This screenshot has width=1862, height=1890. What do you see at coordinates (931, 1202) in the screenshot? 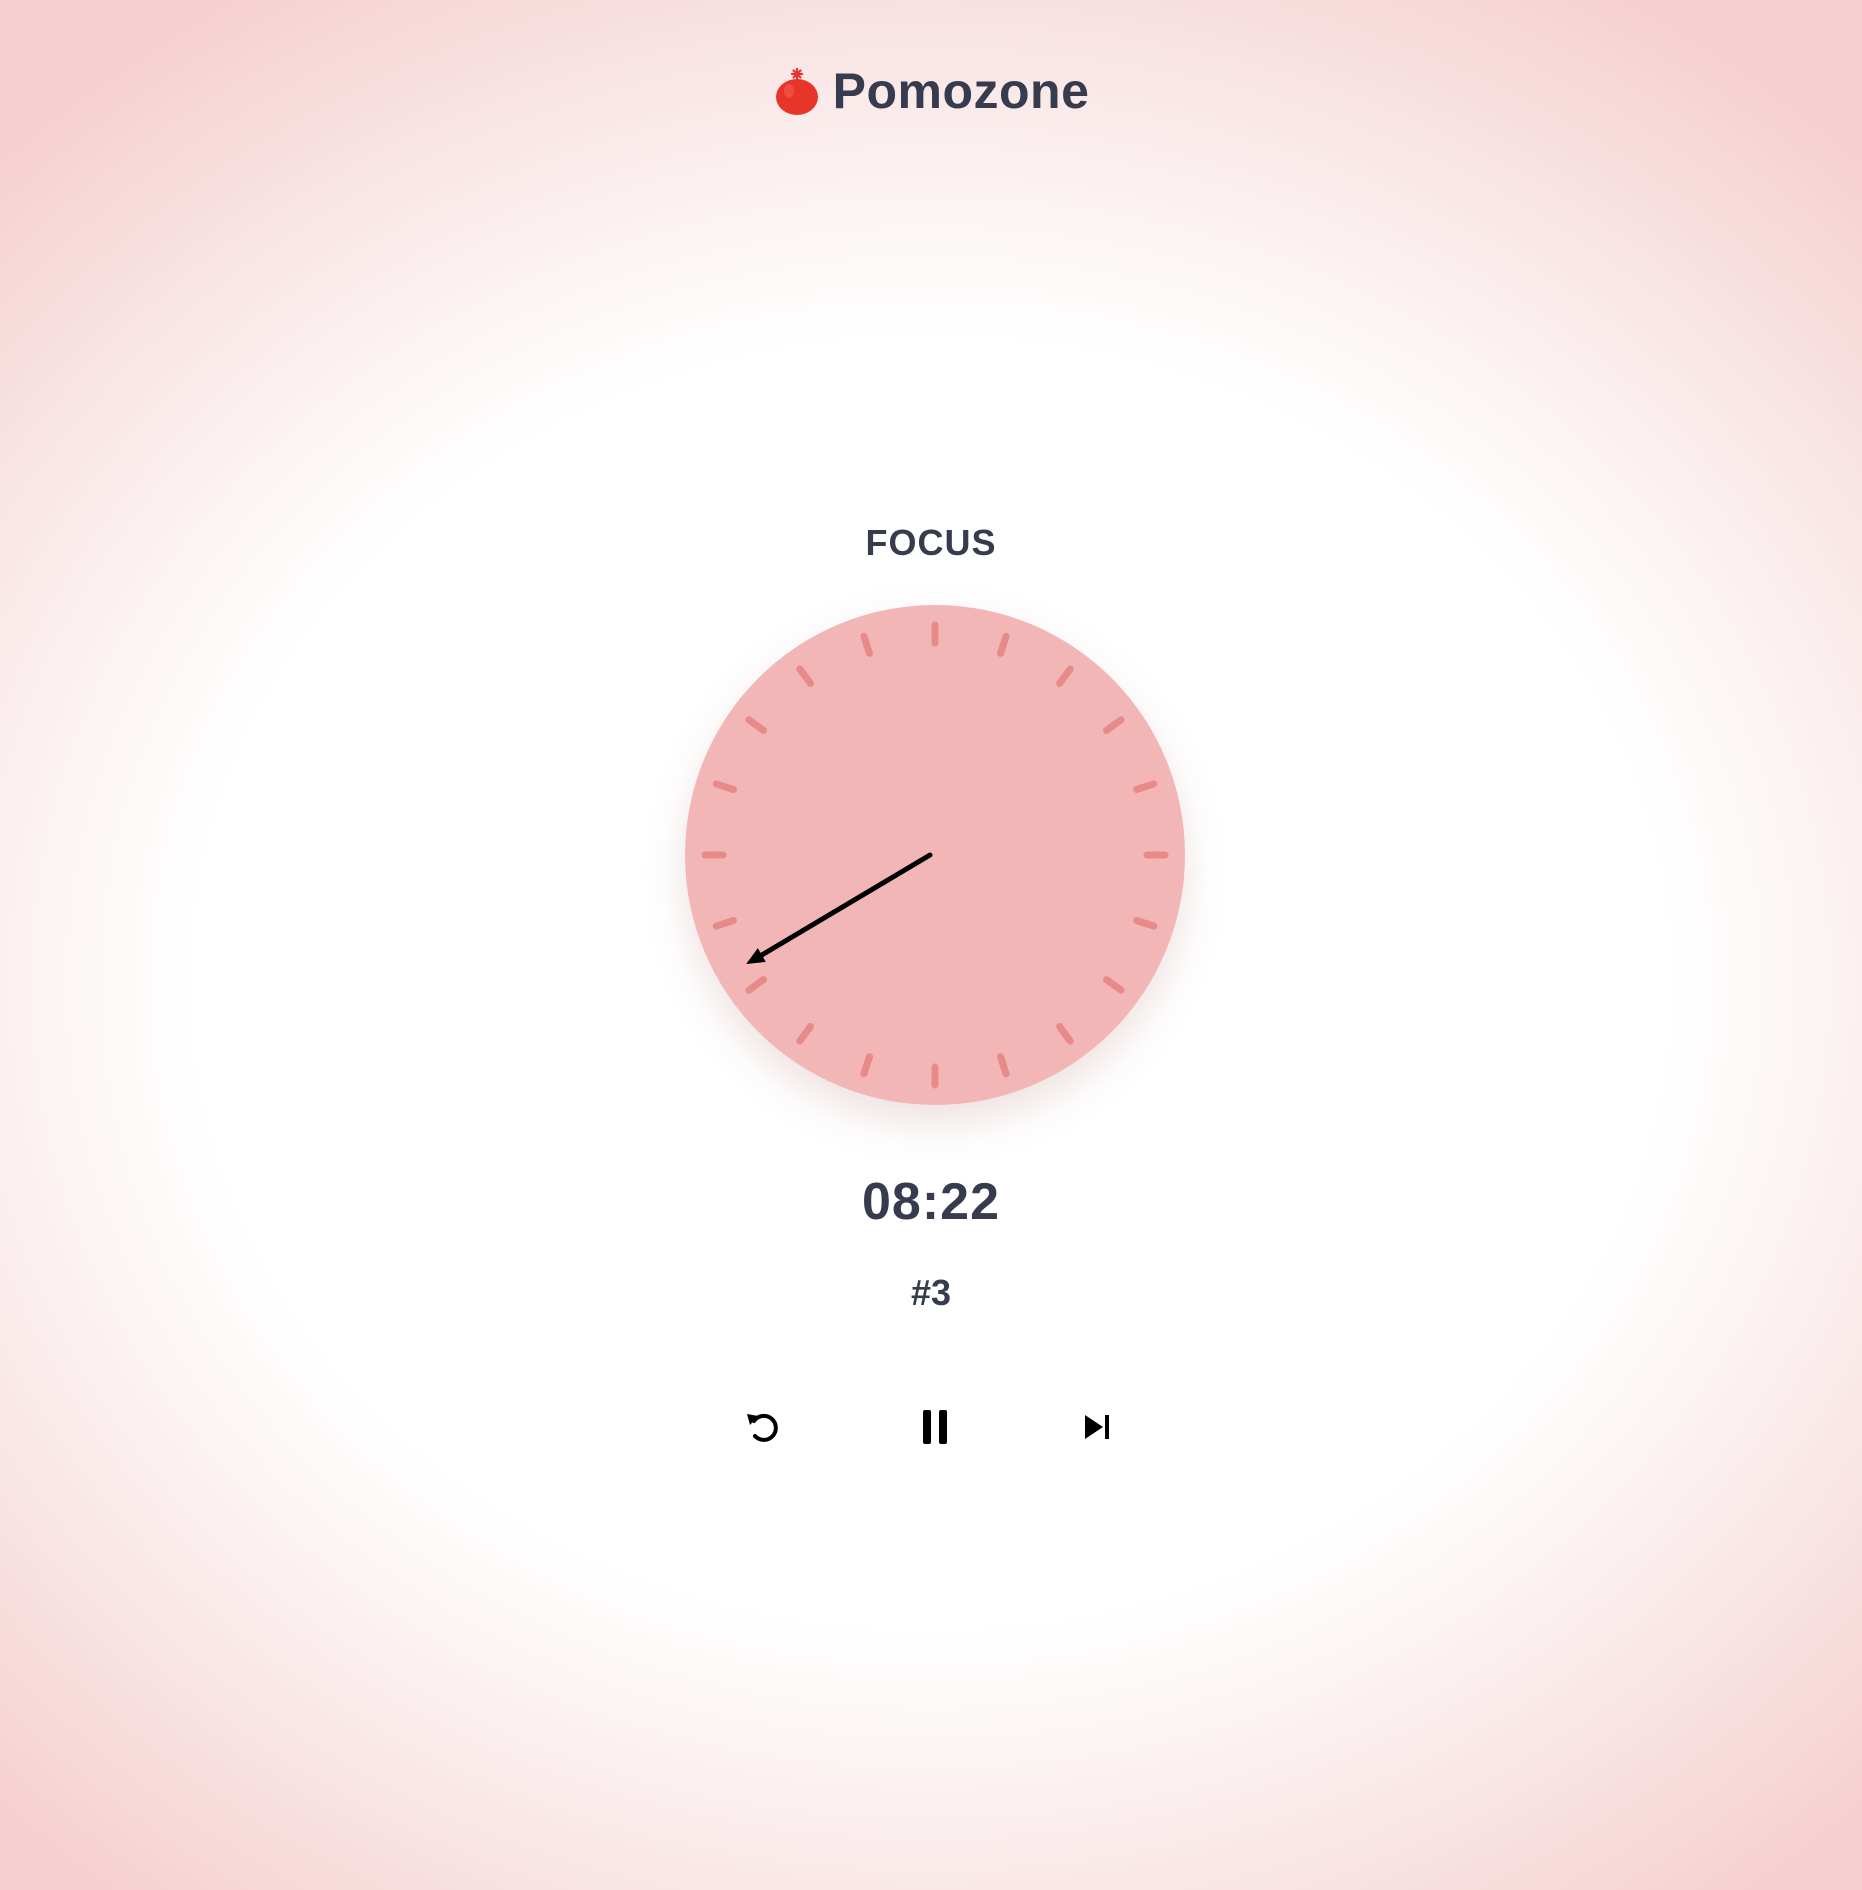
I see `time-remaining: 08:22` at bounding box center [931, 1202].